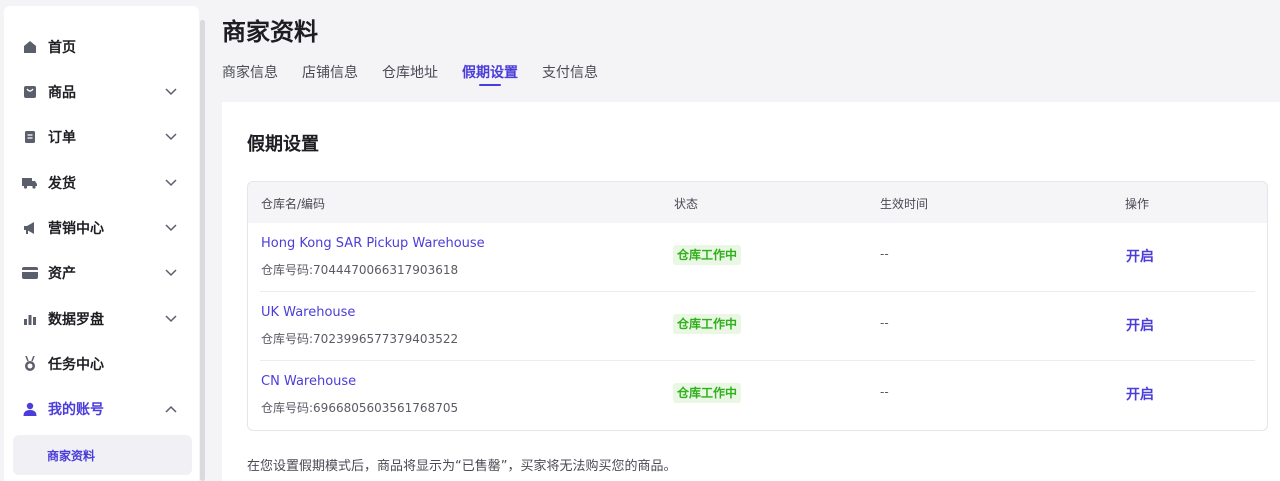 This screenshot has height=481, width=1280. I want to click on holiday-mode-note: 在您设置假期模式后，商品将显示为“已售罄”，买家将无法购买您的商品。, so click(462, 466).